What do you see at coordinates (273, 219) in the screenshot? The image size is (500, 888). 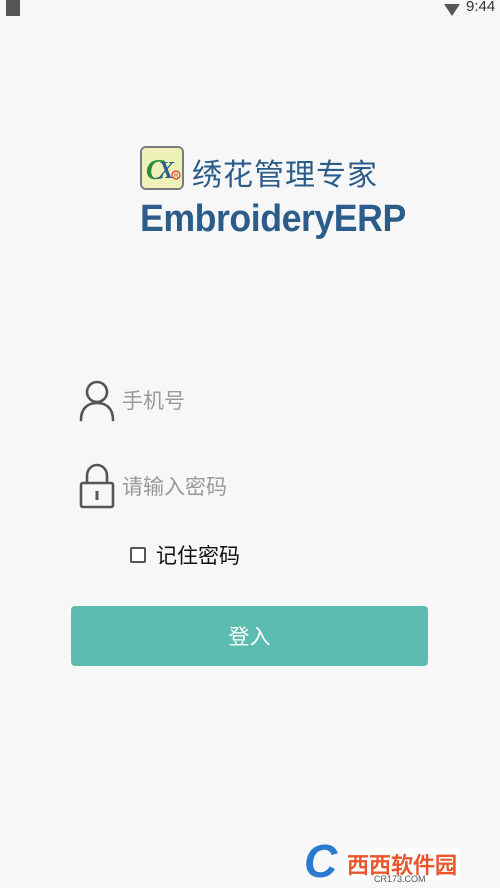 I see `brand-title-en: EmbroideryERP` at bounding box center [273, 219].